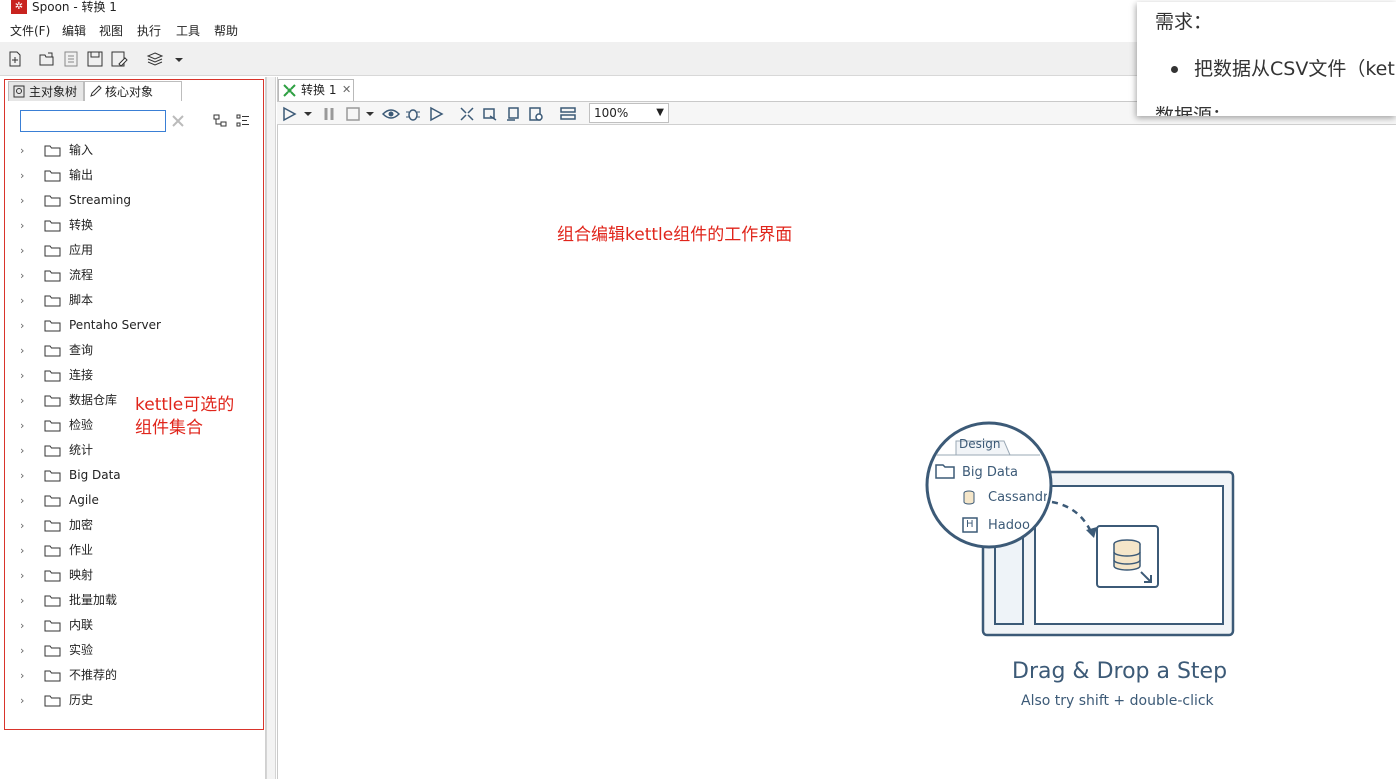 Image resolution: width=1396 pixels, height=779 pixels. I want to click on tree-item-label: 加密, so click(81, 525).